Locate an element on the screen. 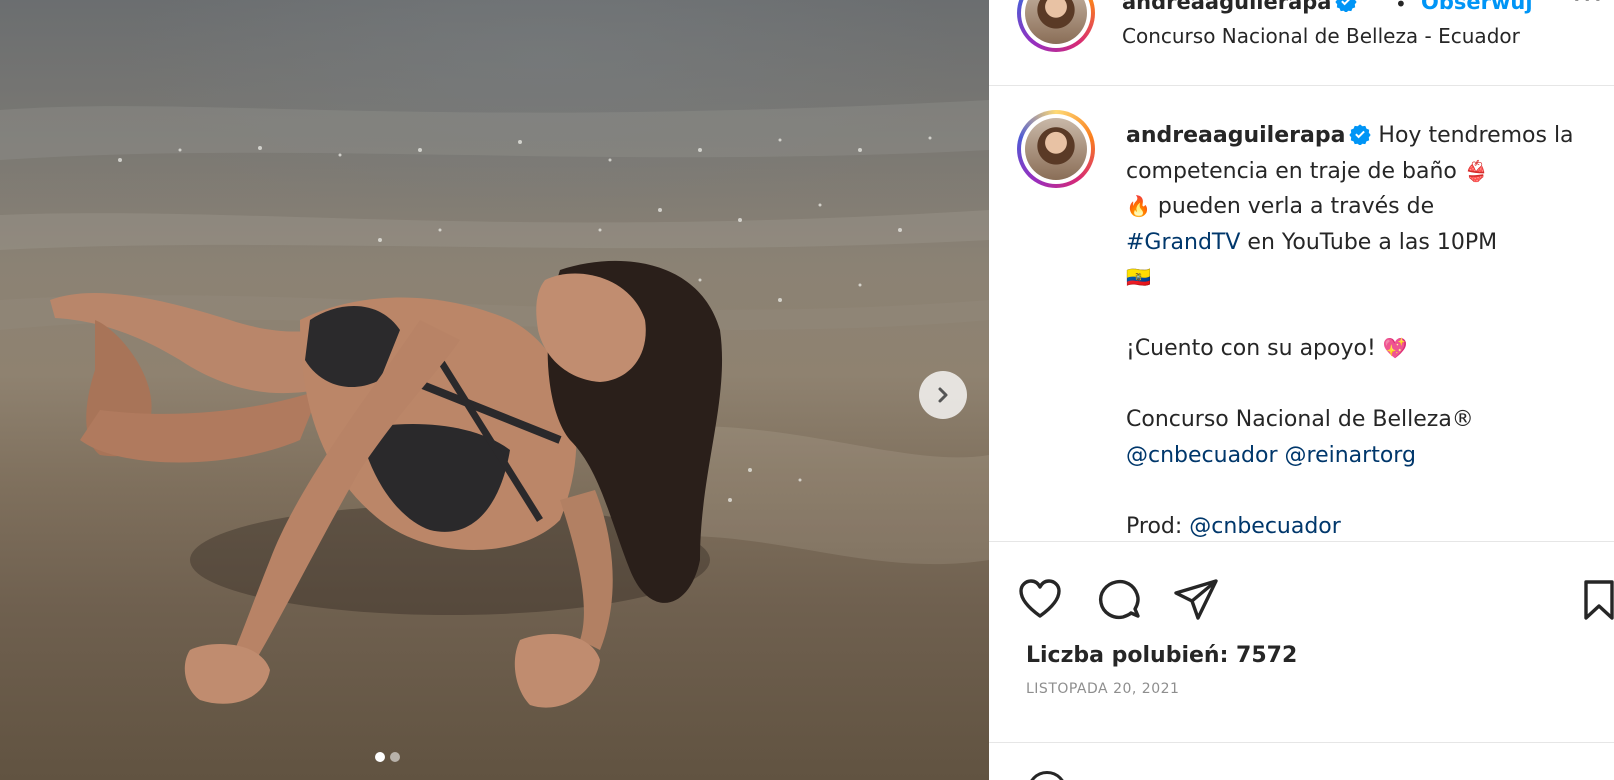 This screenshot has width=1614, height=780. chevron-right-icon is located at coordinates (943, 395).